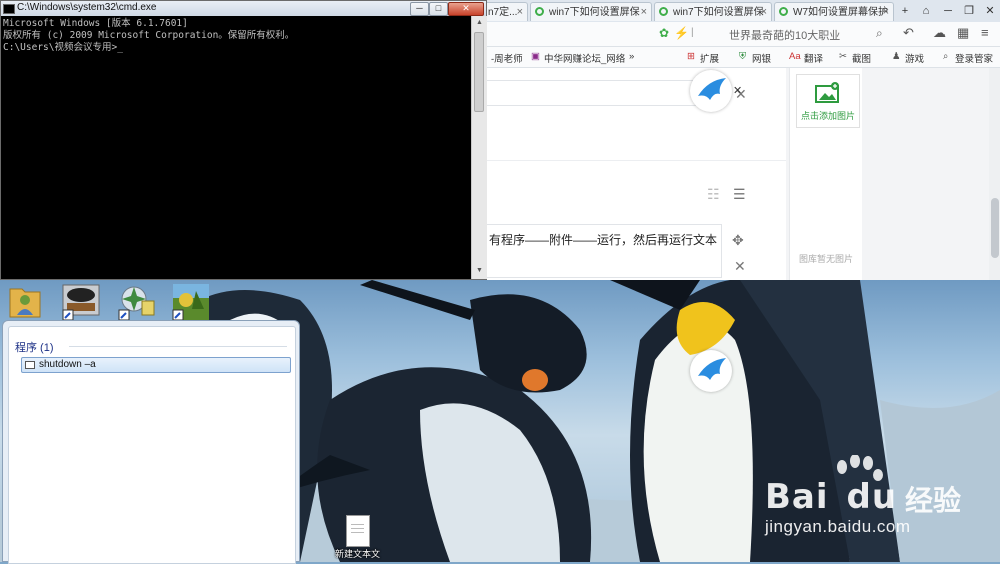  I want to click on search-result-label: shutdown –a, so click(67, 364).